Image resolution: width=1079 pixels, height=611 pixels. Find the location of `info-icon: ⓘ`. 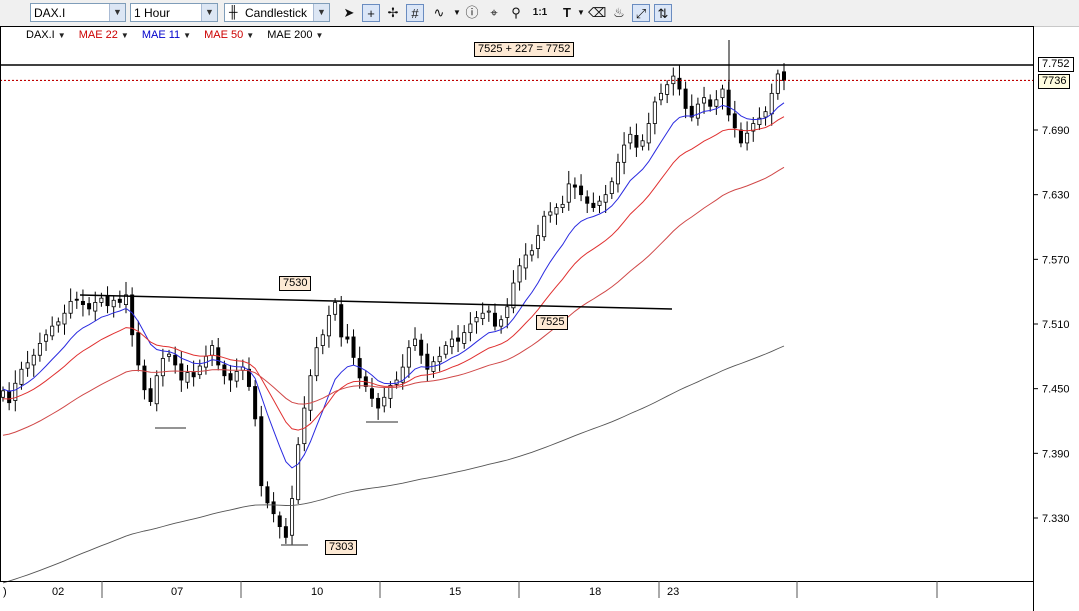

info-icon: ⓘ is located at coordinates (472, 13).